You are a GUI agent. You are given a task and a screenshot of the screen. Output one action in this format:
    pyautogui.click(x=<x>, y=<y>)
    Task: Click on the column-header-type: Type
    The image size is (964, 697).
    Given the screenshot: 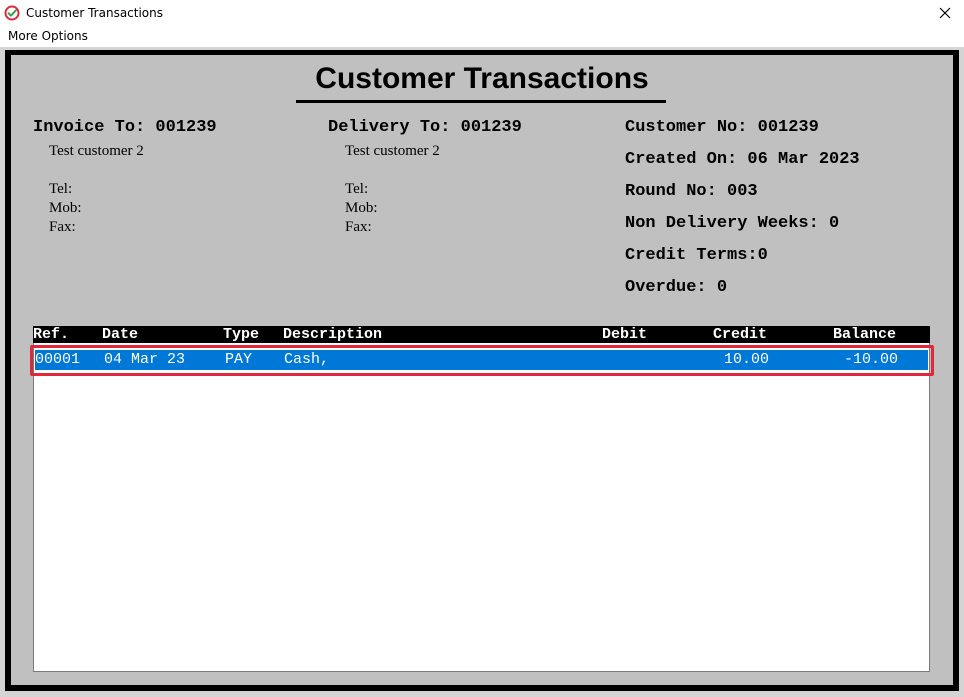 What is the action you would take?
    pyautogui.click(x=241, y=334)
    